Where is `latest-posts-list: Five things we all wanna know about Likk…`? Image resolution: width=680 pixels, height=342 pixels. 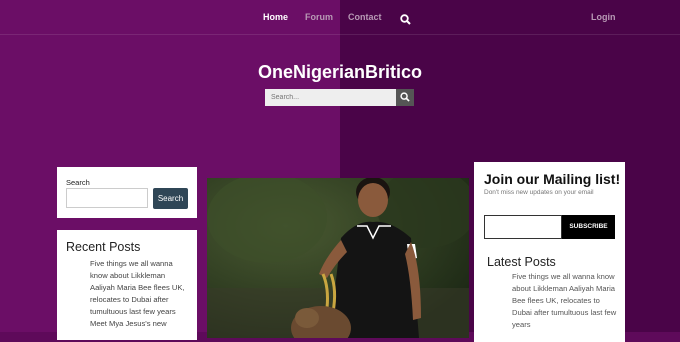 latest-posts-list: Five things we all wanna know about Likk… is located at coordinates (564, 301).